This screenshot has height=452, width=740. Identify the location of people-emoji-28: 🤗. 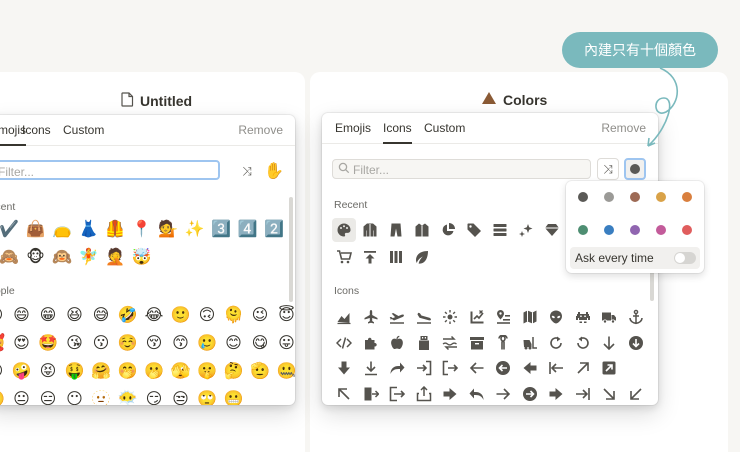
(101, 372).